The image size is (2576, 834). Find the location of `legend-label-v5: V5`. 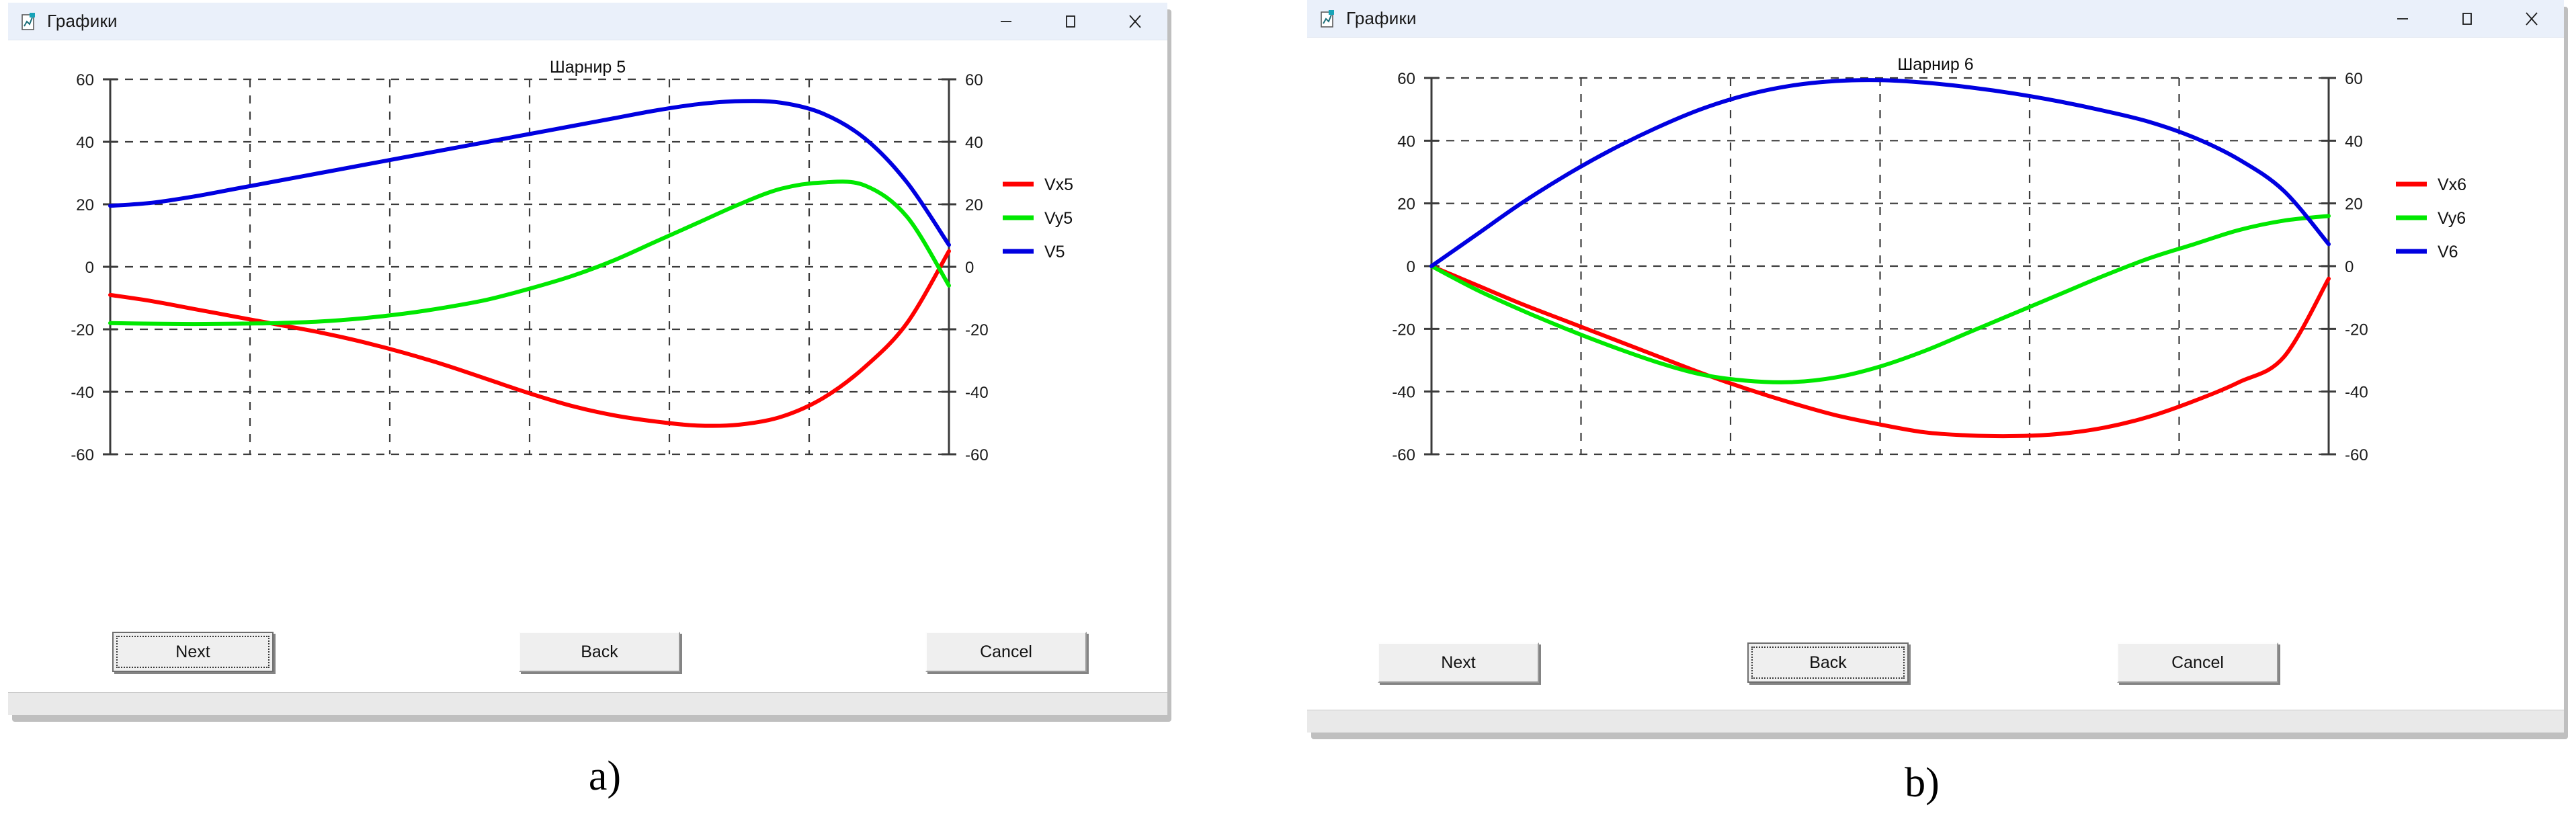

legend-label-v5: V5 is located at coordinates (1054, 252).